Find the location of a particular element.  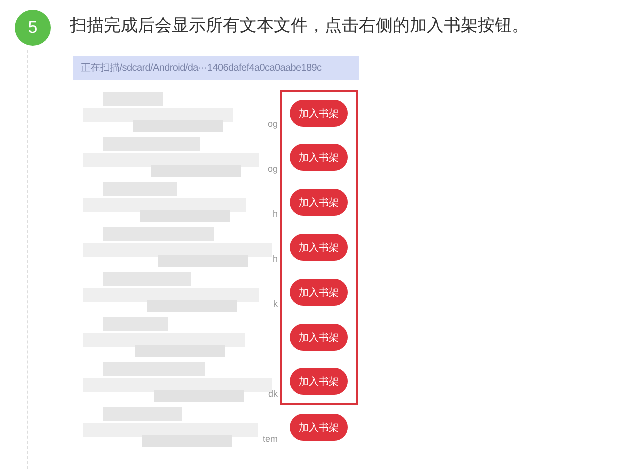

file-name: tem is located at coordinates (270, 439).